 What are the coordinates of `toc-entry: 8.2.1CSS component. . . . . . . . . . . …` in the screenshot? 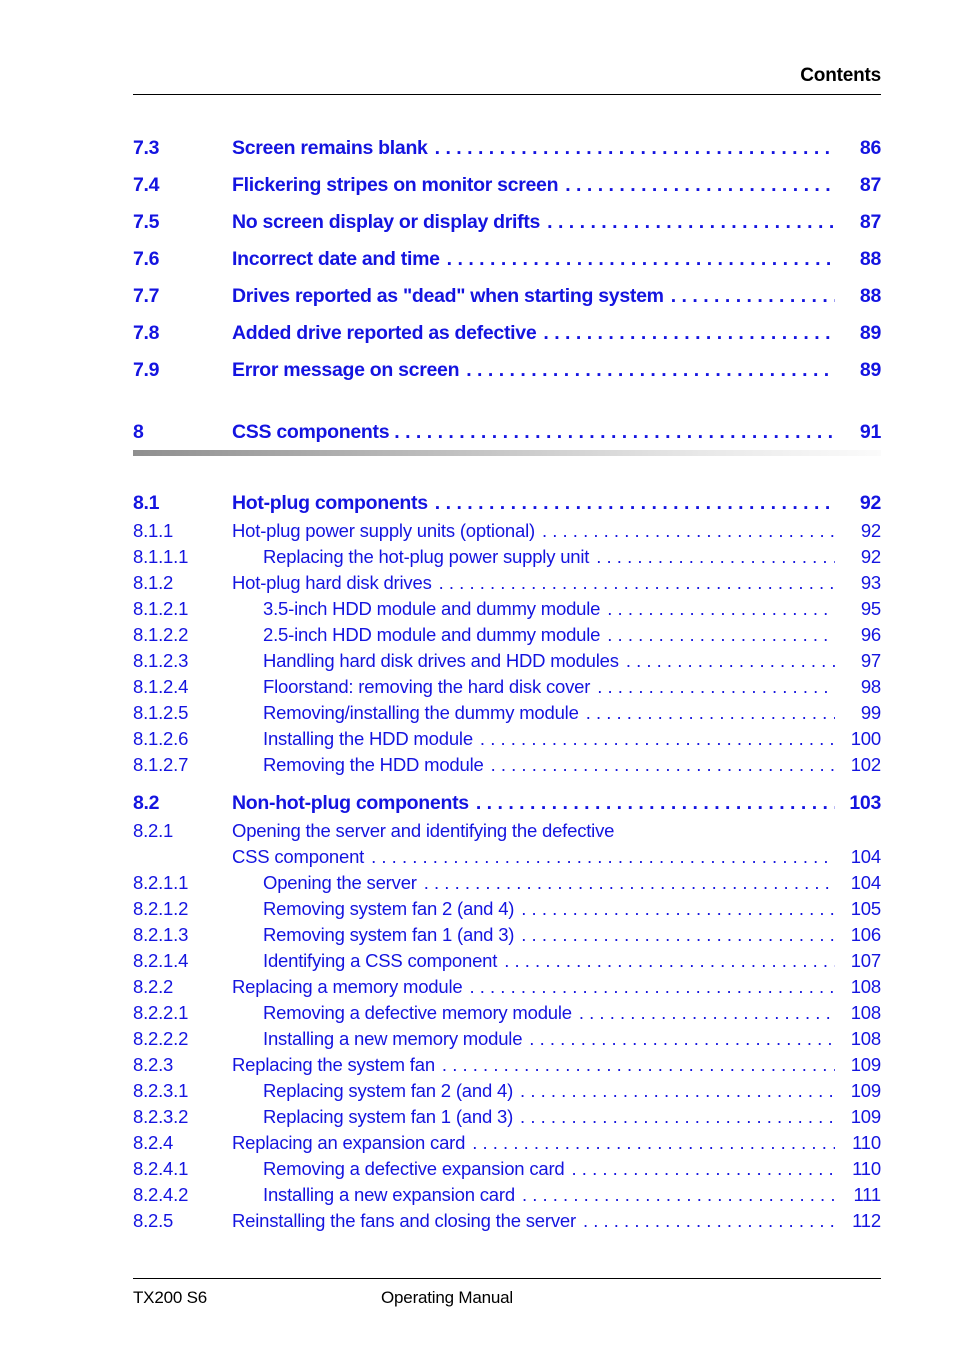 It's located at (507, 857).